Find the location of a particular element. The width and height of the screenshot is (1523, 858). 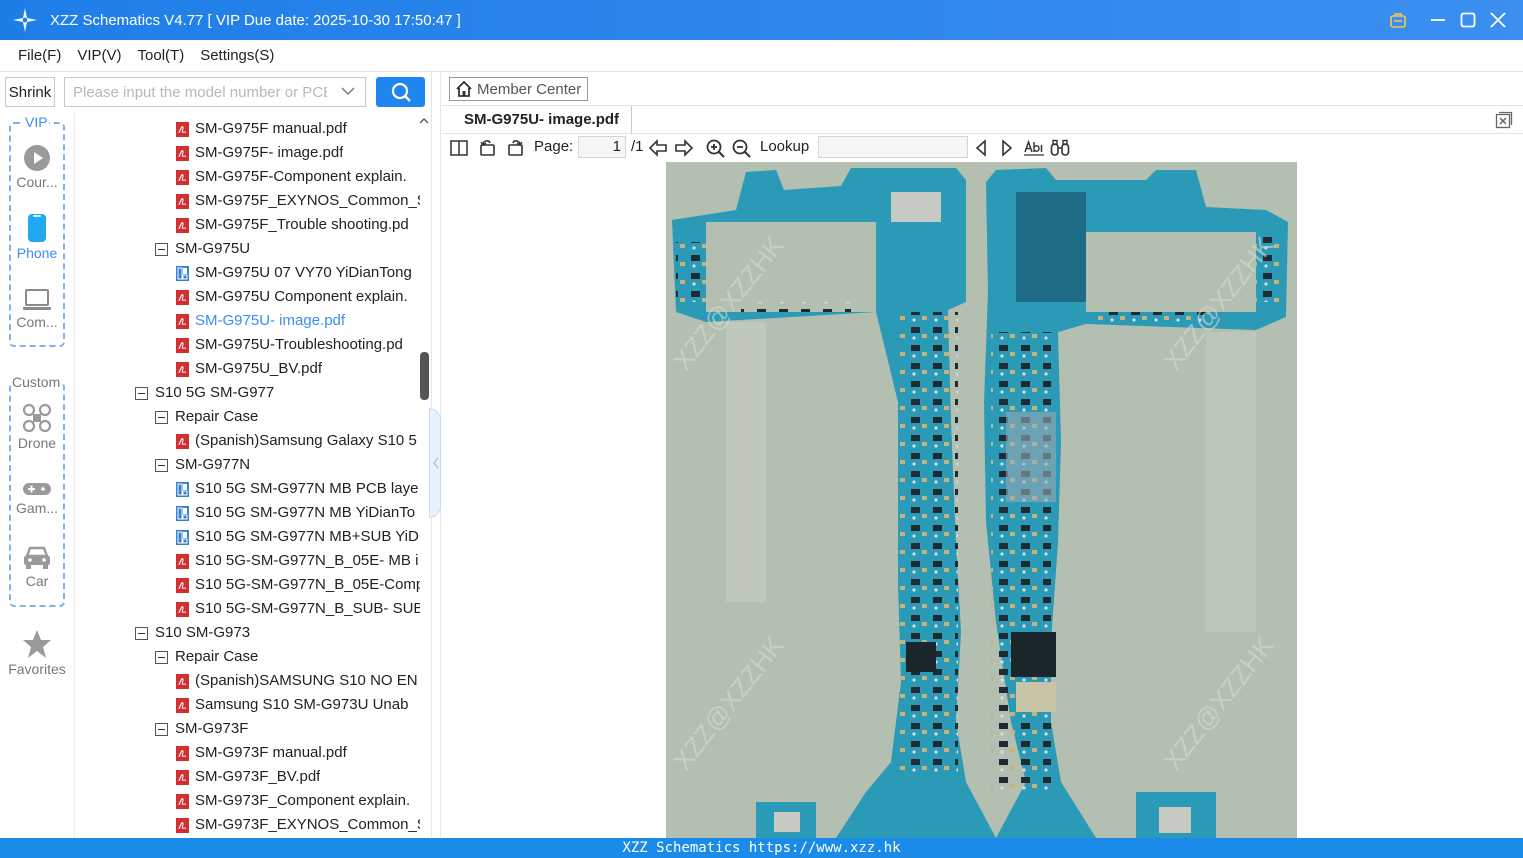

binoculars-icon is located at coordinates (1060, 148).